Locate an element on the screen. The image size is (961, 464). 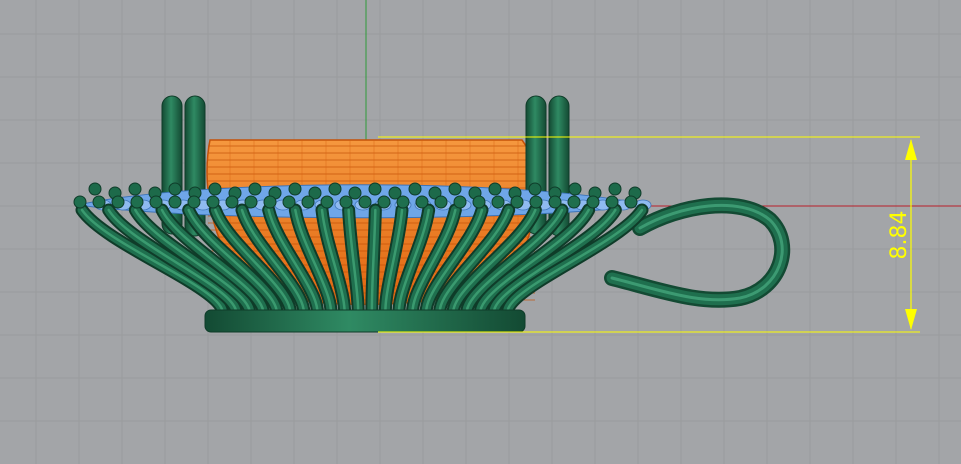
base-rail is located at coordinates (365, 321).